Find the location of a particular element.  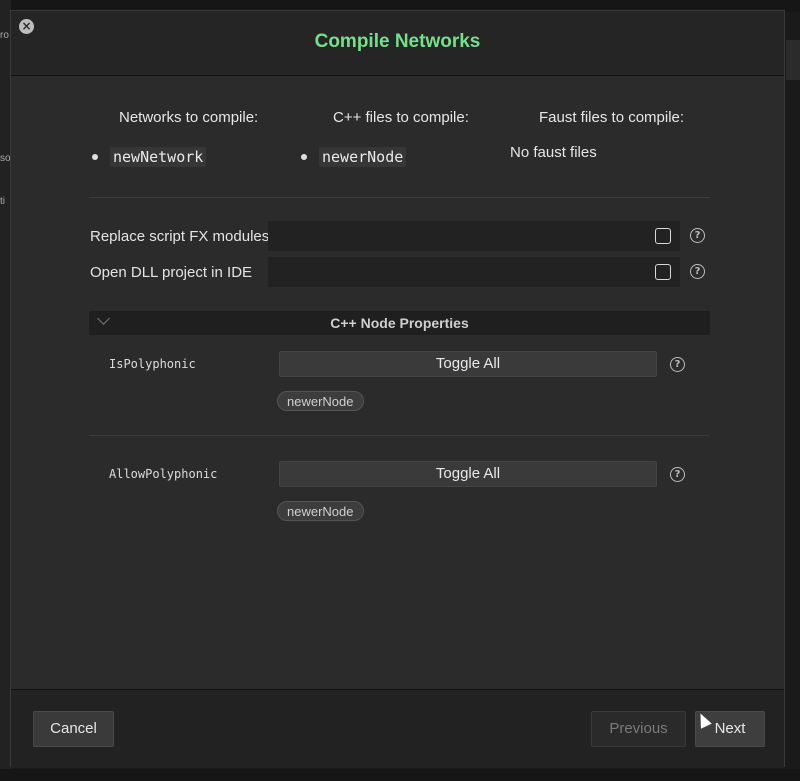

background-fragment: so is located at coordinates (5, 158).